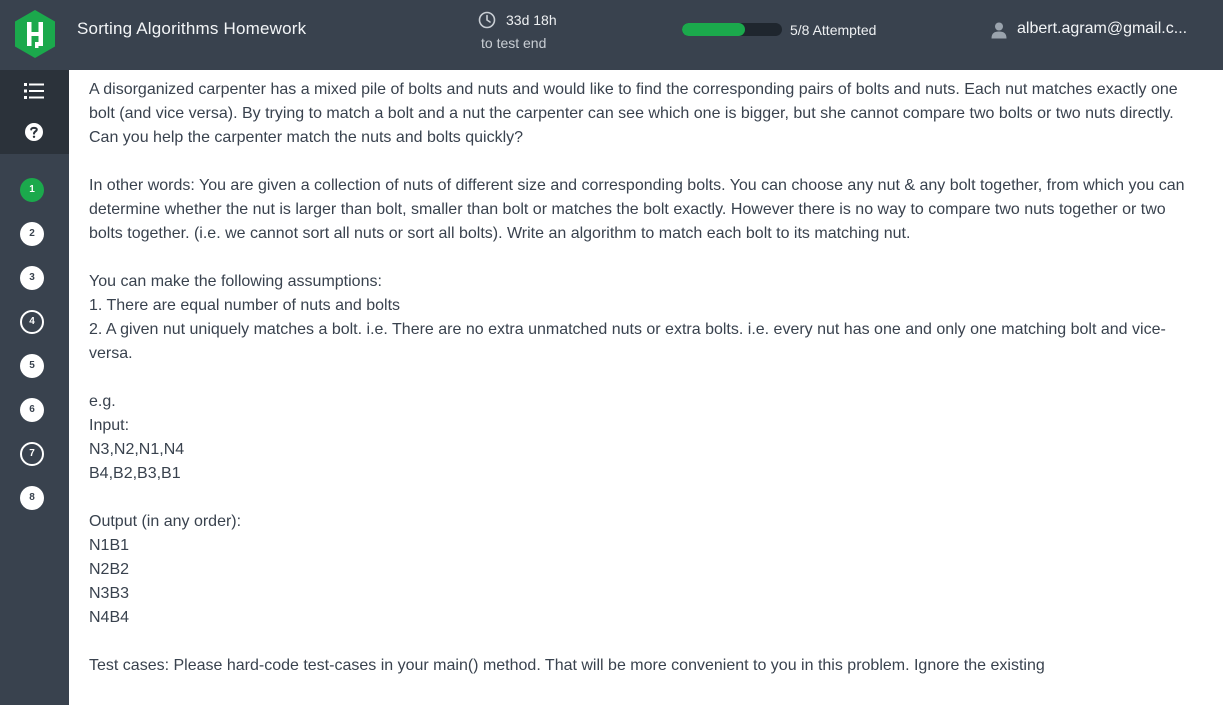 The image size is (1223, 705). What do you see at coordinates (34, 132) in the screenshot?
I see `help-icon` at bounding box center [34, 132].